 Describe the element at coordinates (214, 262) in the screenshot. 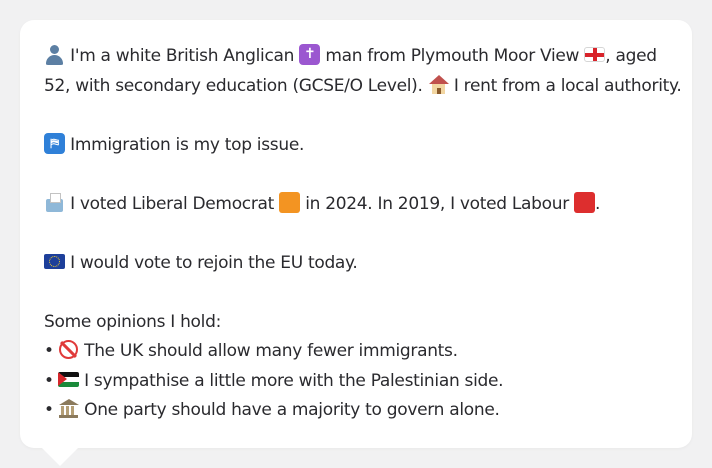

I see `eu-text: I would vote to rejoin the EU today.` at that location.